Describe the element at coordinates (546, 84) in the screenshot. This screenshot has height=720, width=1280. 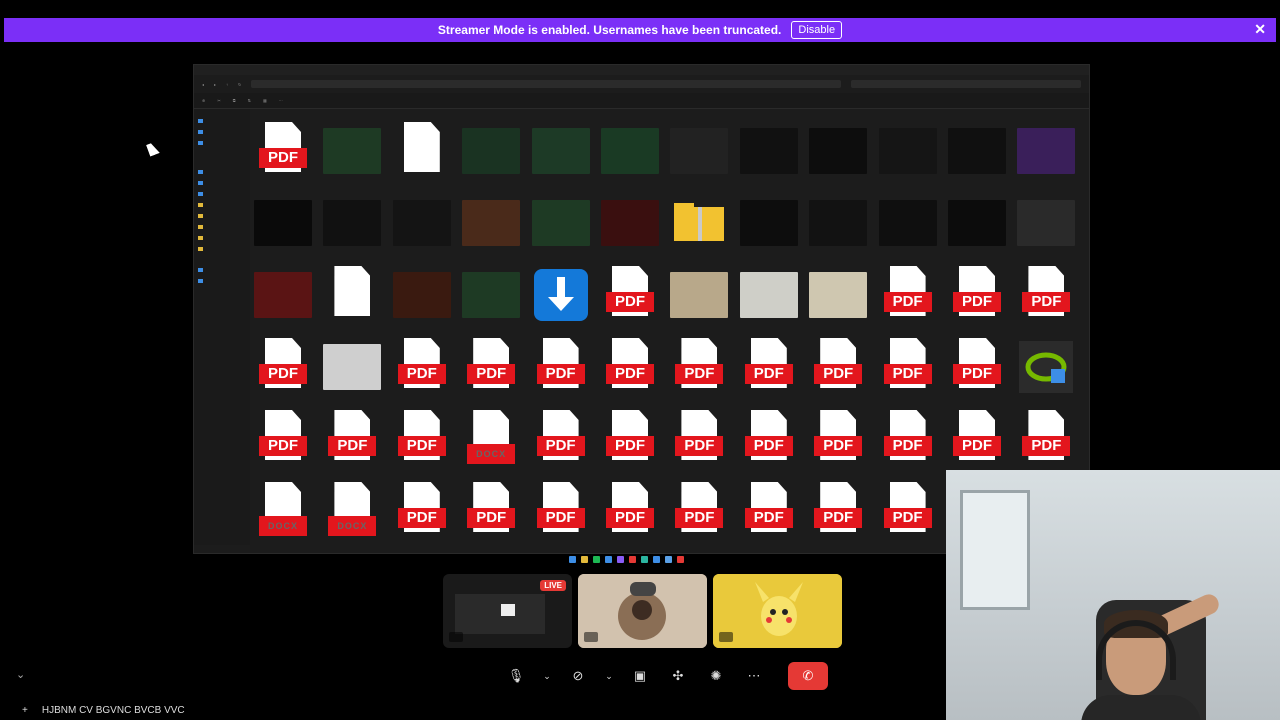
I see `explorer-path` at that location.